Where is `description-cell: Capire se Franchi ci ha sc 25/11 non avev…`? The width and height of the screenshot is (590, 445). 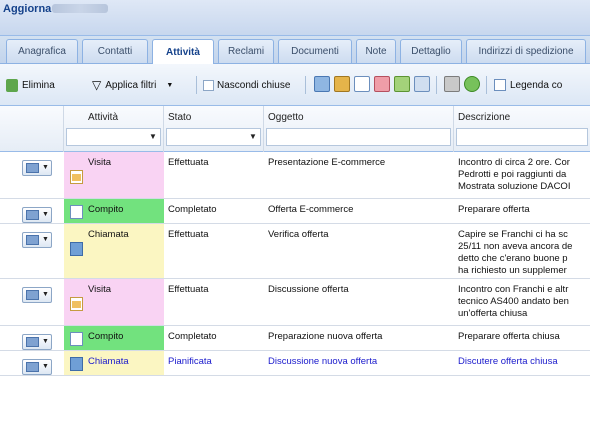 description-cell: Capire se Franchi ci ha sc 25/11 non avev… is located at coordinates (522, 251).